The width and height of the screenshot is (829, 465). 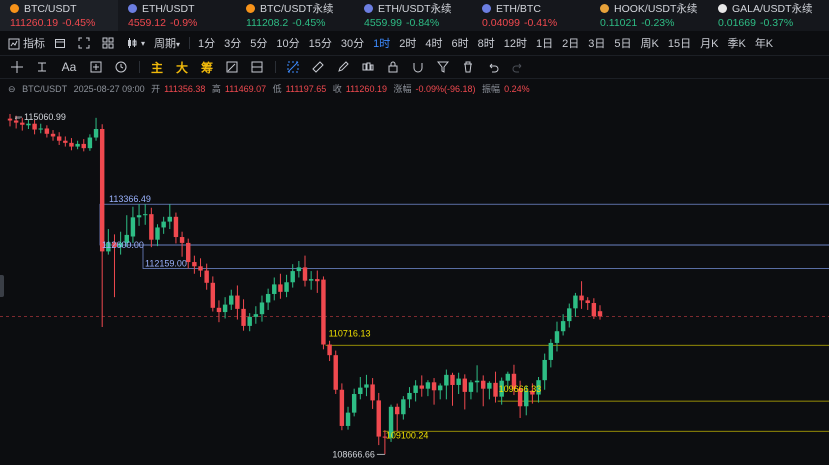 What do you see at coordinates (177, 15) in the screenshot?
I see `ticker-tab: ETH/USDT 4559.12 -0.9%` at bounding box center [177, 15].